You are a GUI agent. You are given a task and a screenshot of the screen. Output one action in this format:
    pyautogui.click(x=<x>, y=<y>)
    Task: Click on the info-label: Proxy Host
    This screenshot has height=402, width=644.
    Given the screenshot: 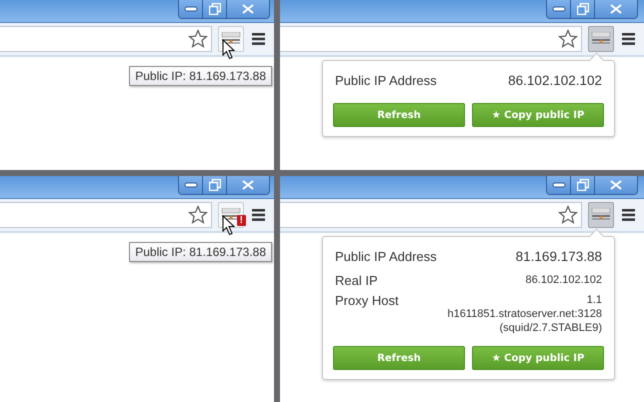 What is the action you would take?
    pyautogui.click(x=367, y=301)
    